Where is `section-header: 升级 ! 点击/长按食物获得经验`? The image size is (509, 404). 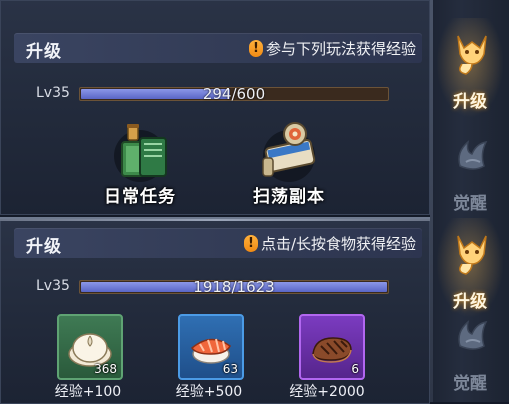
section-header: 升级 ! 点击/长按食物获得经验 is located at coordinates (218, 243).